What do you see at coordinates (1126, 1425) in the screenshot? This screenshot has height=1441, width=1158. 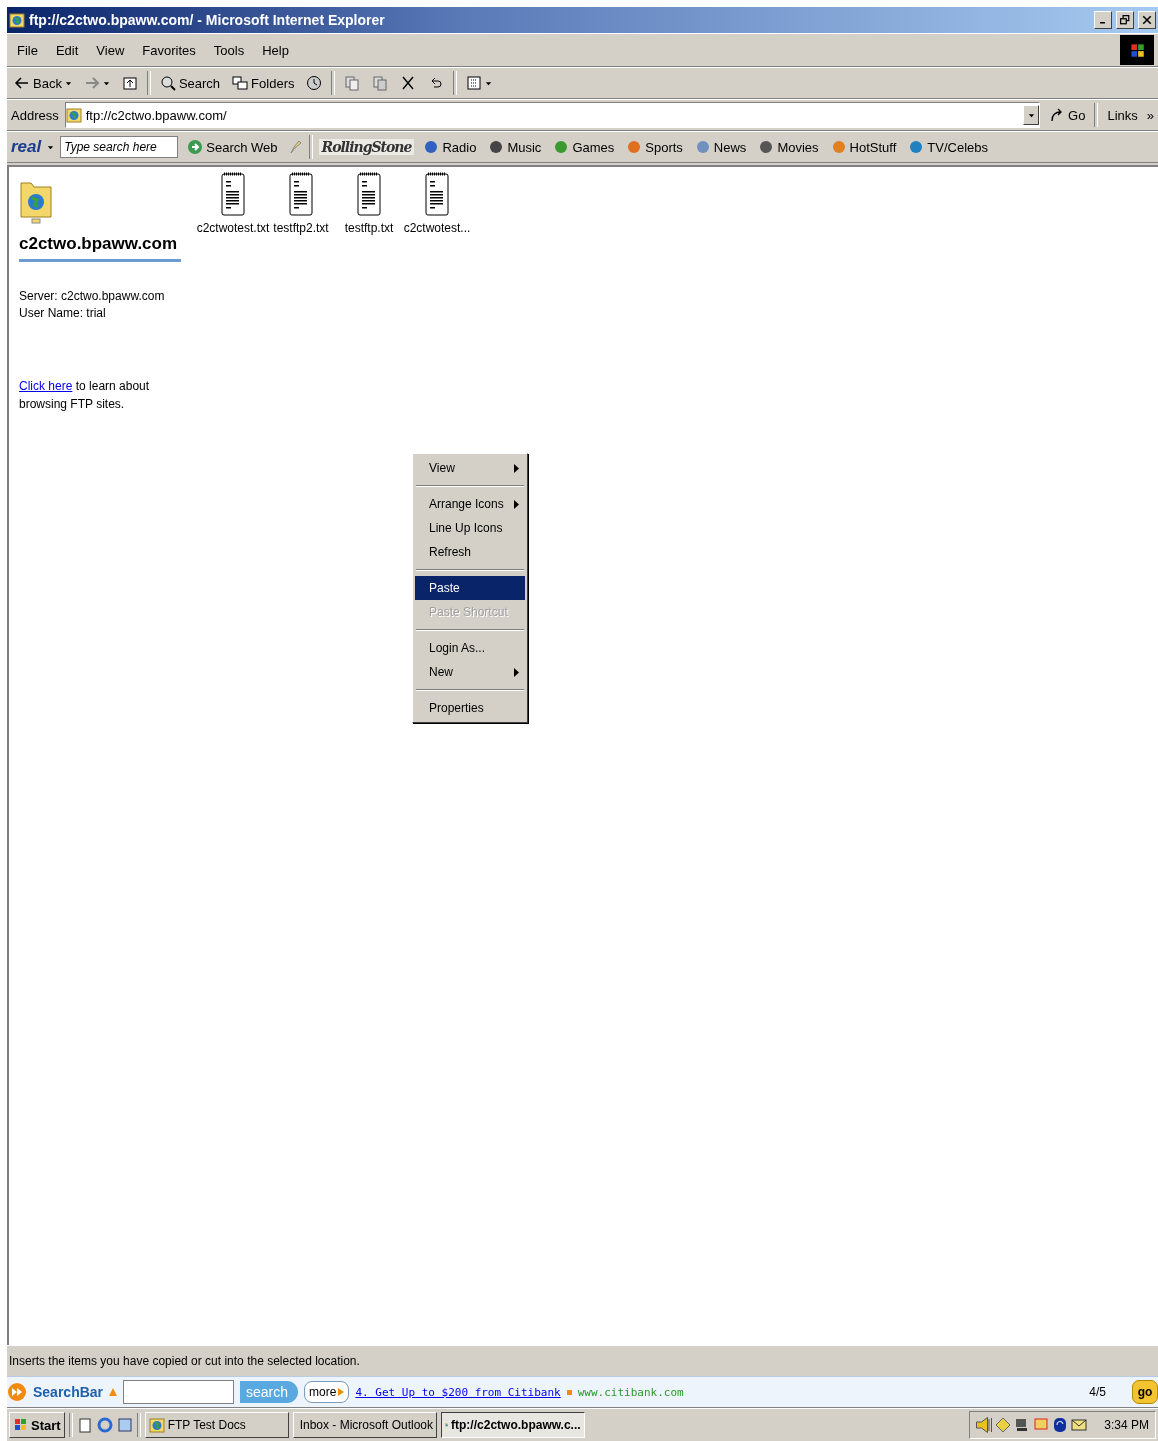 I see `clock: 3:34 PM` at bounding box center [1126, 1425].